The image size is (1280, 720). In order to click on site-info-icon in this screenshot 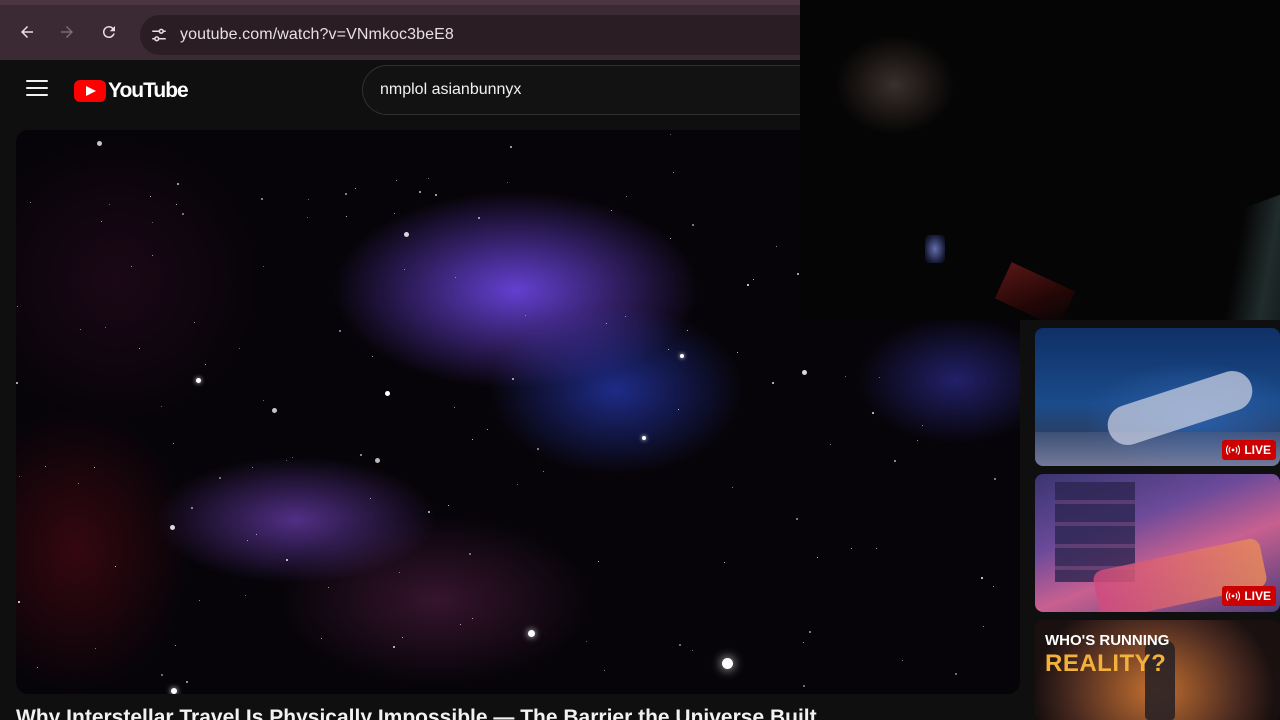, I will do `click(159, 35)`.